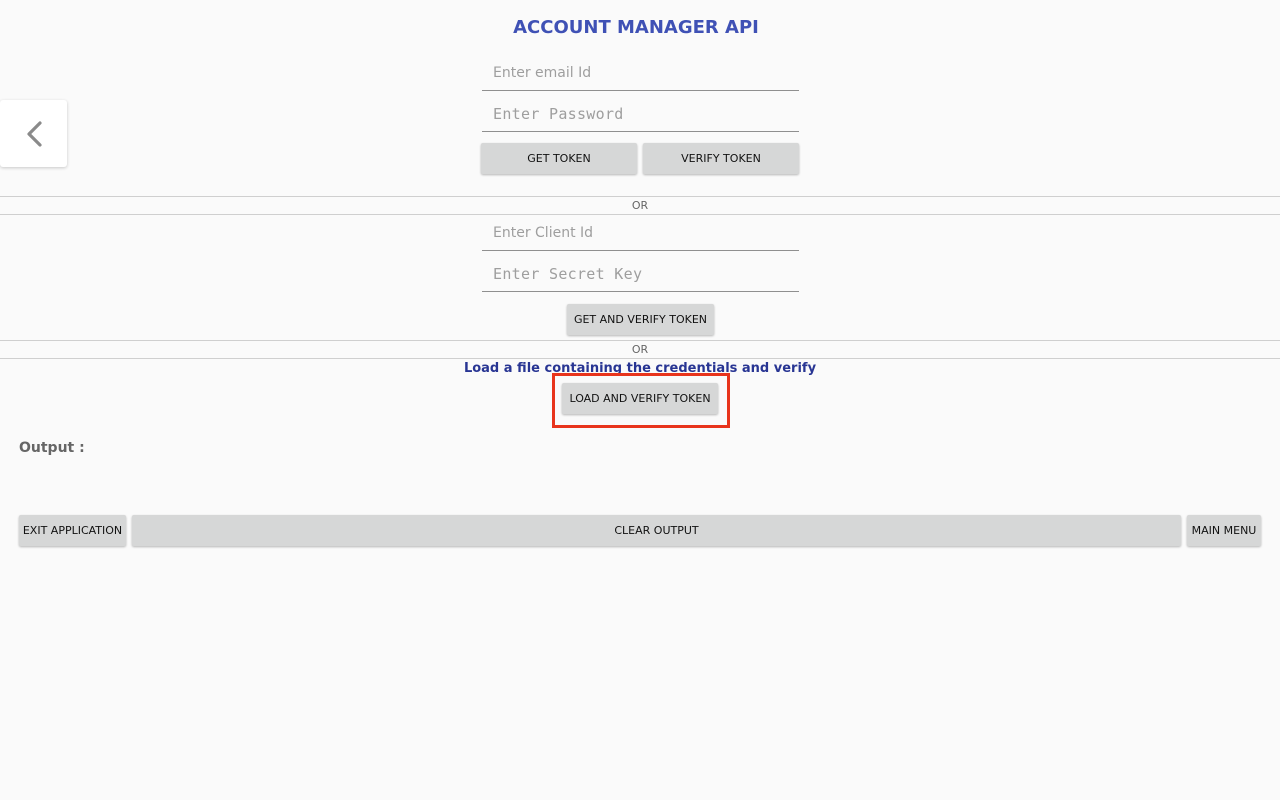 The width and height of the screenshot is (1280, 800). Describe the element at coordinates (636, 27) in the screenshot. I see `page-title: ACCOUNT MANAGER API` at that location.